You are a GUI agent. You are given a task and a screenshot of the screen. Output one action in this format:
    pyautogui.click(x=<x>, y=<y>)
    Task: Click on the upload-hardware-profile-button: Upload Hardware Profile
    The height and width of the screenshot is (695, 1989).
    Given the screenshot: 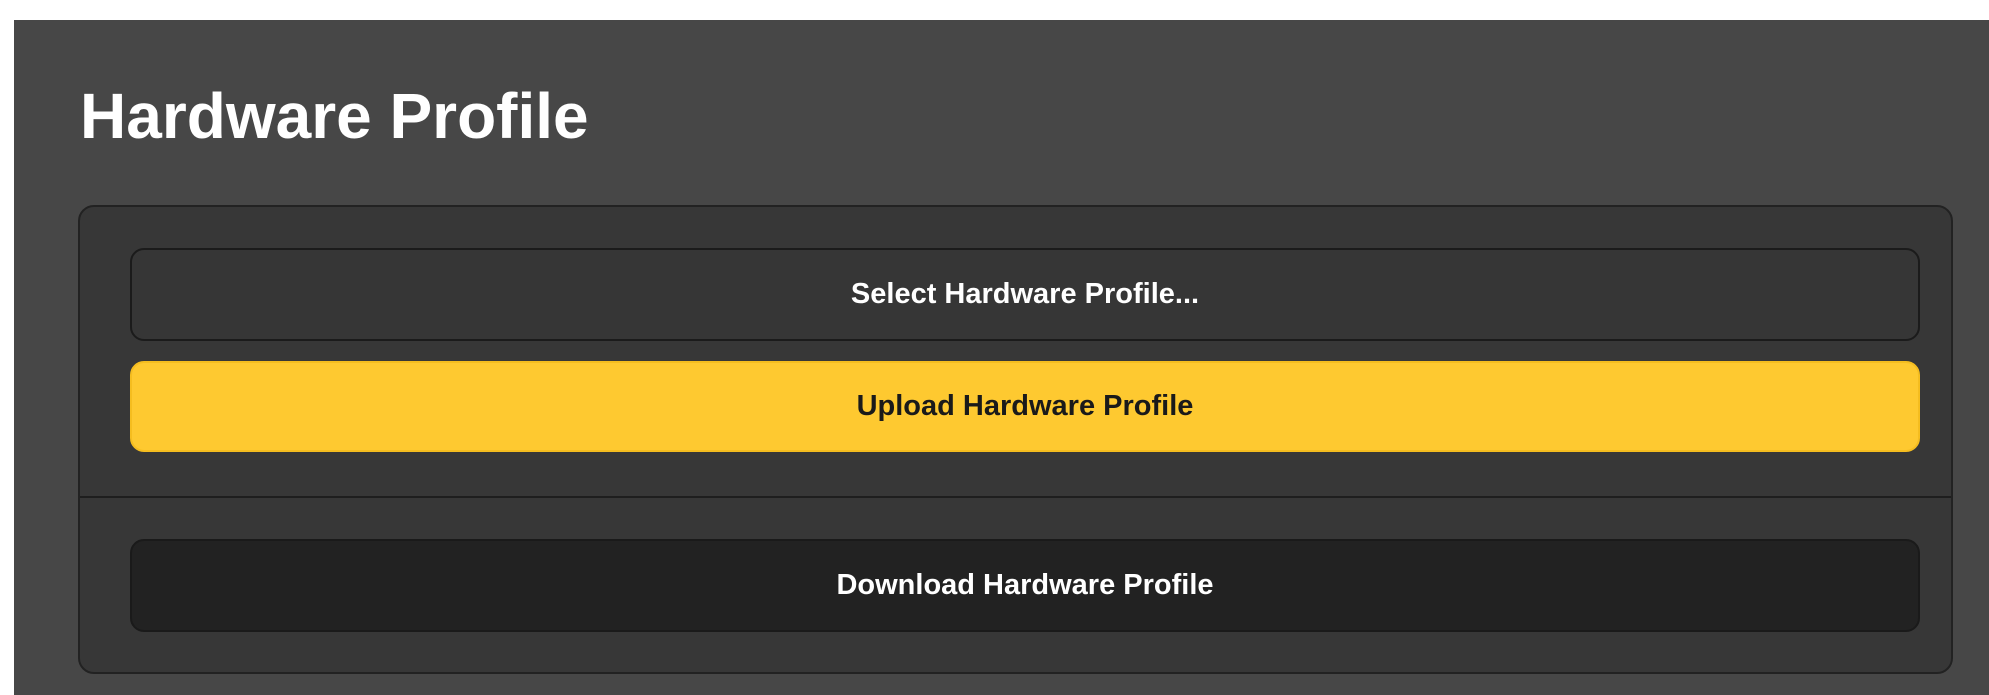 What is the action you would take?
    pyautogui.click(x=1025, y=406)
    